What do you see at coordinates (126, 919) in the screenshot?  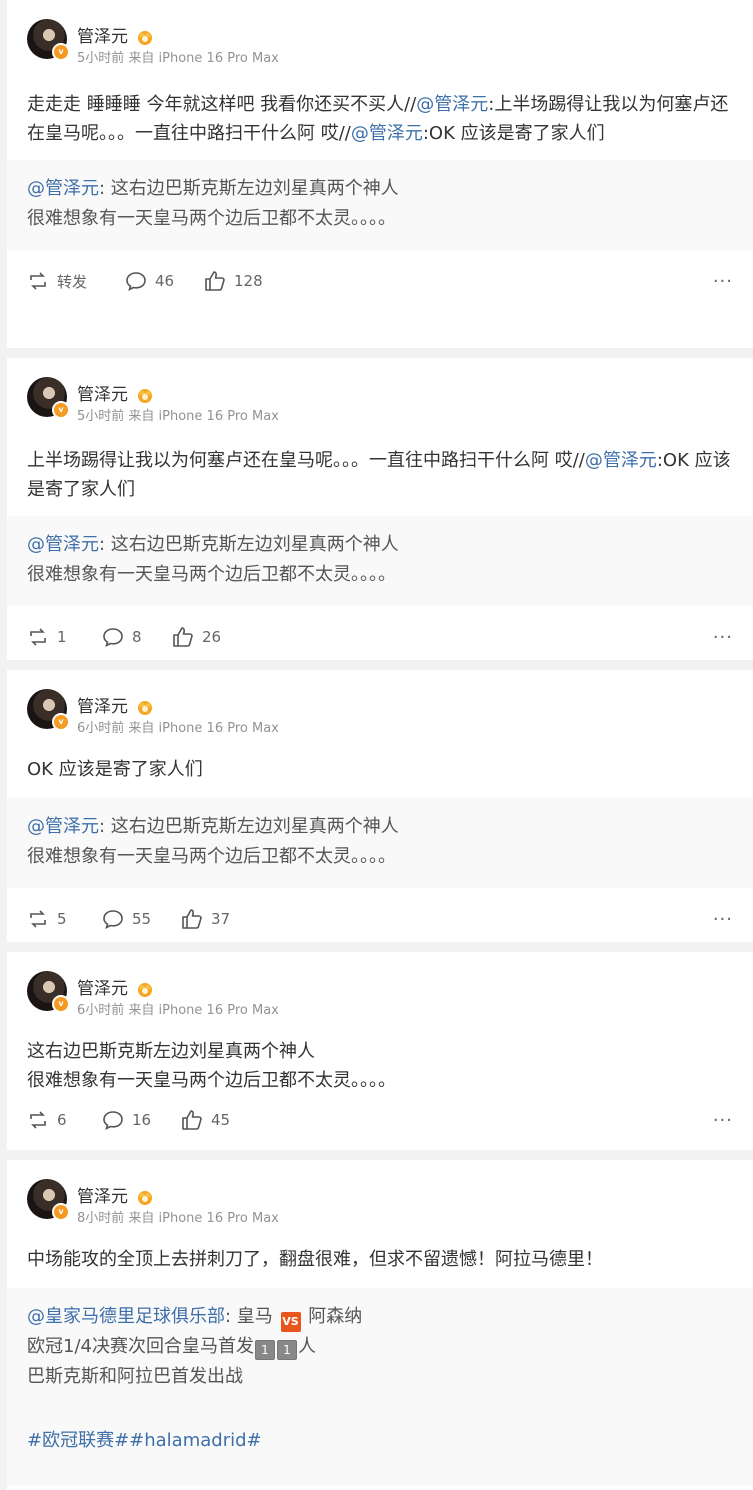 I see `comment-button: 55` at bounding box center [126, 919].